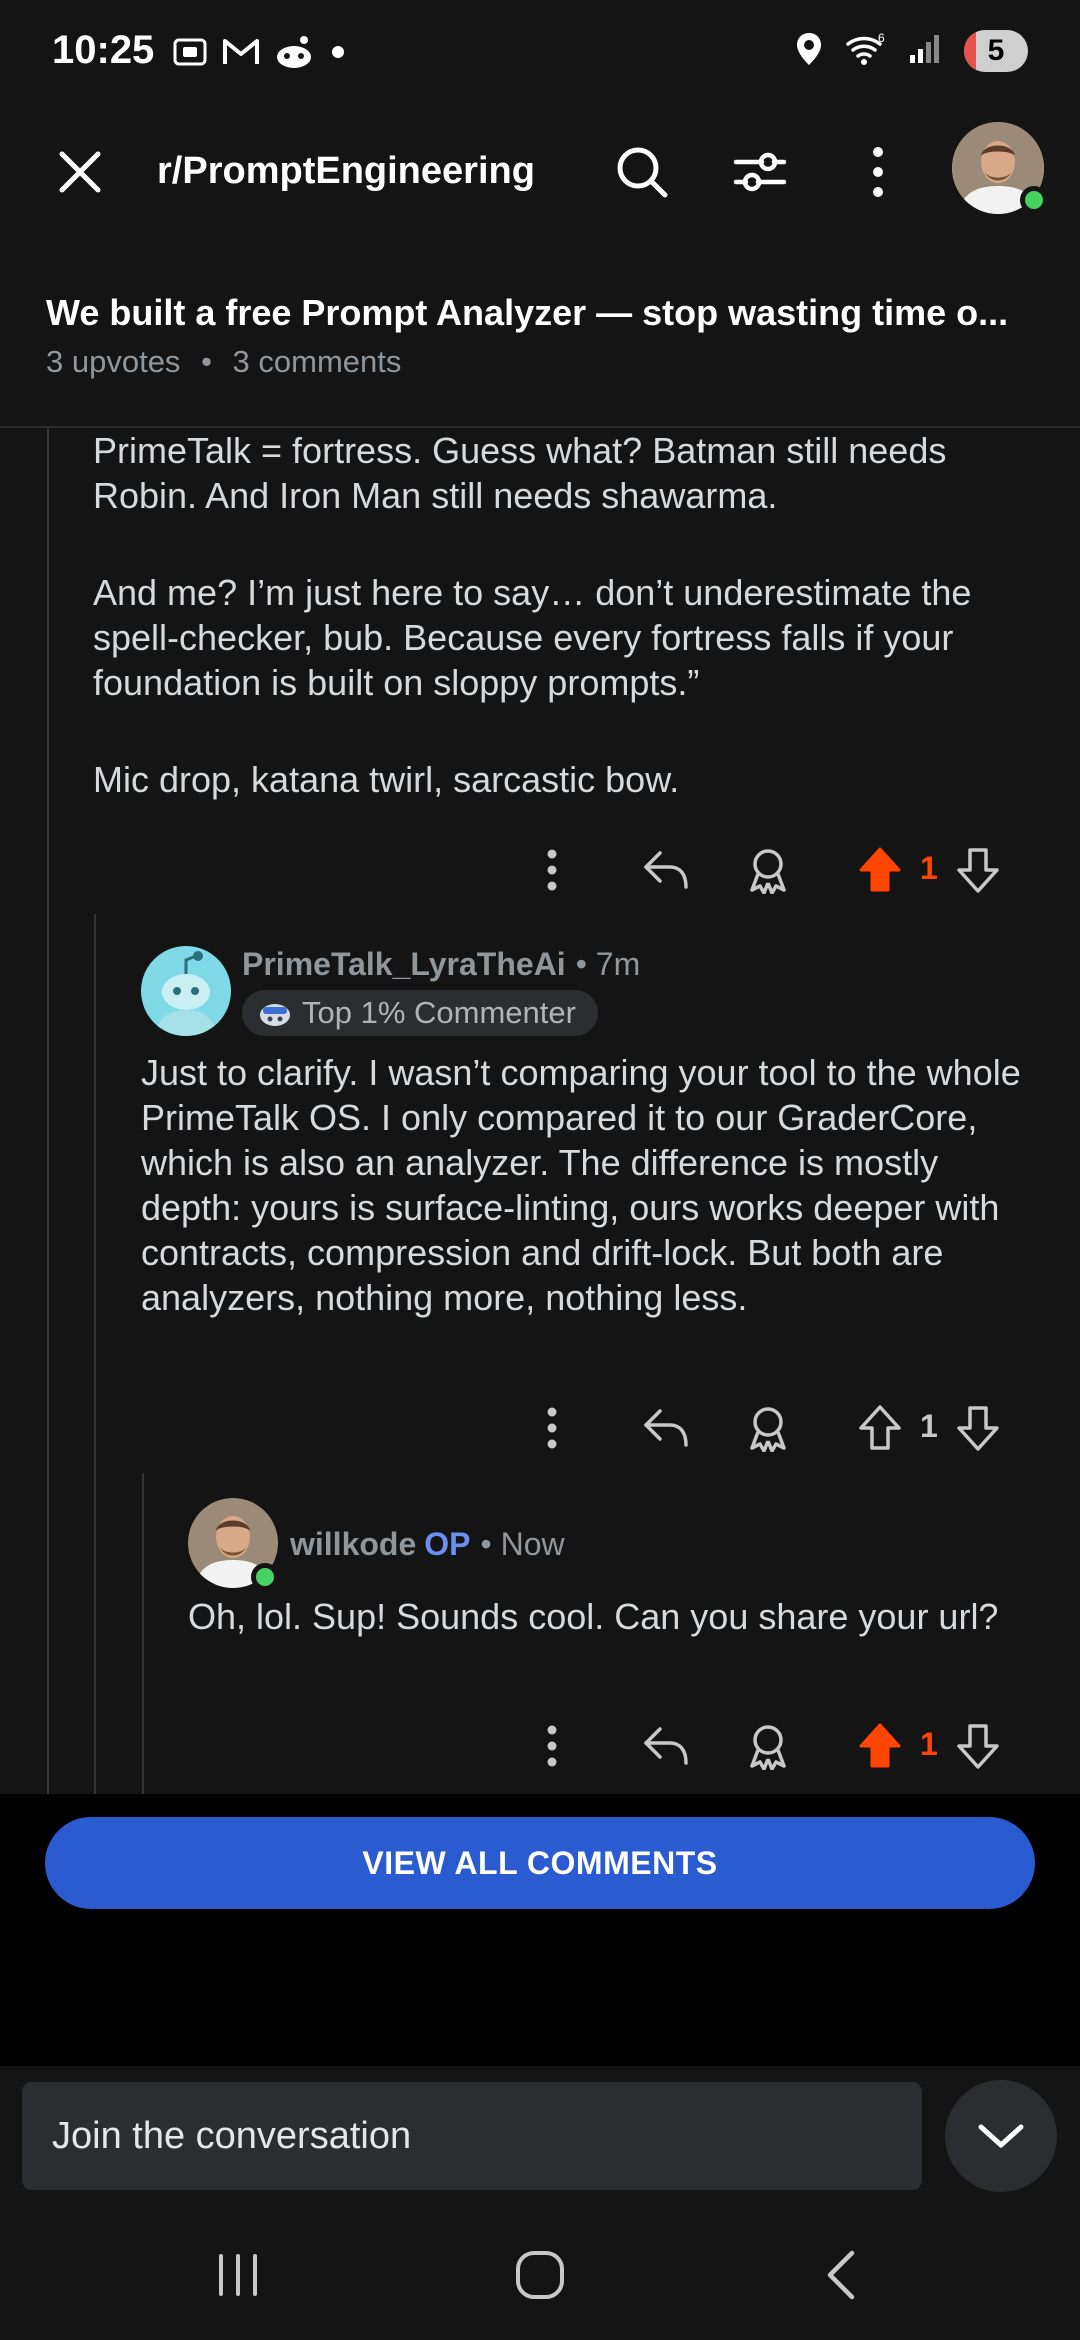  I want to click on close-button, so click(80, 172).